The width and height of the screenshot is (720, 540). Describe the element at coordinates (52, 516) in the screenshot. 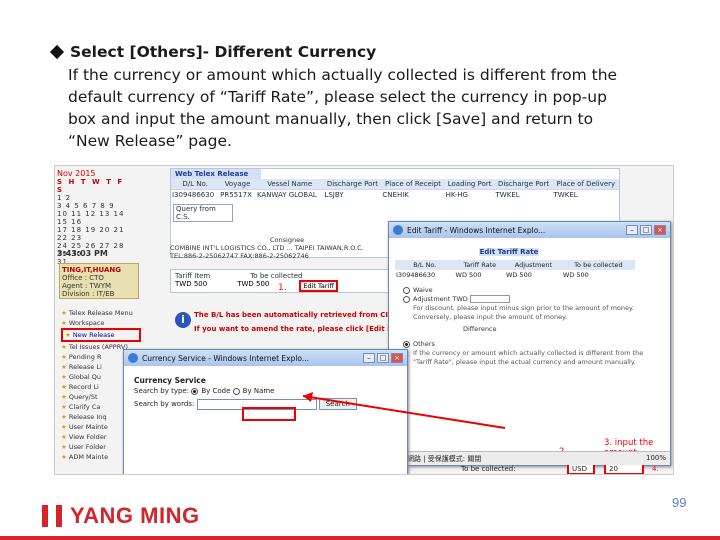

I see `logo-mark-icon` at that location.